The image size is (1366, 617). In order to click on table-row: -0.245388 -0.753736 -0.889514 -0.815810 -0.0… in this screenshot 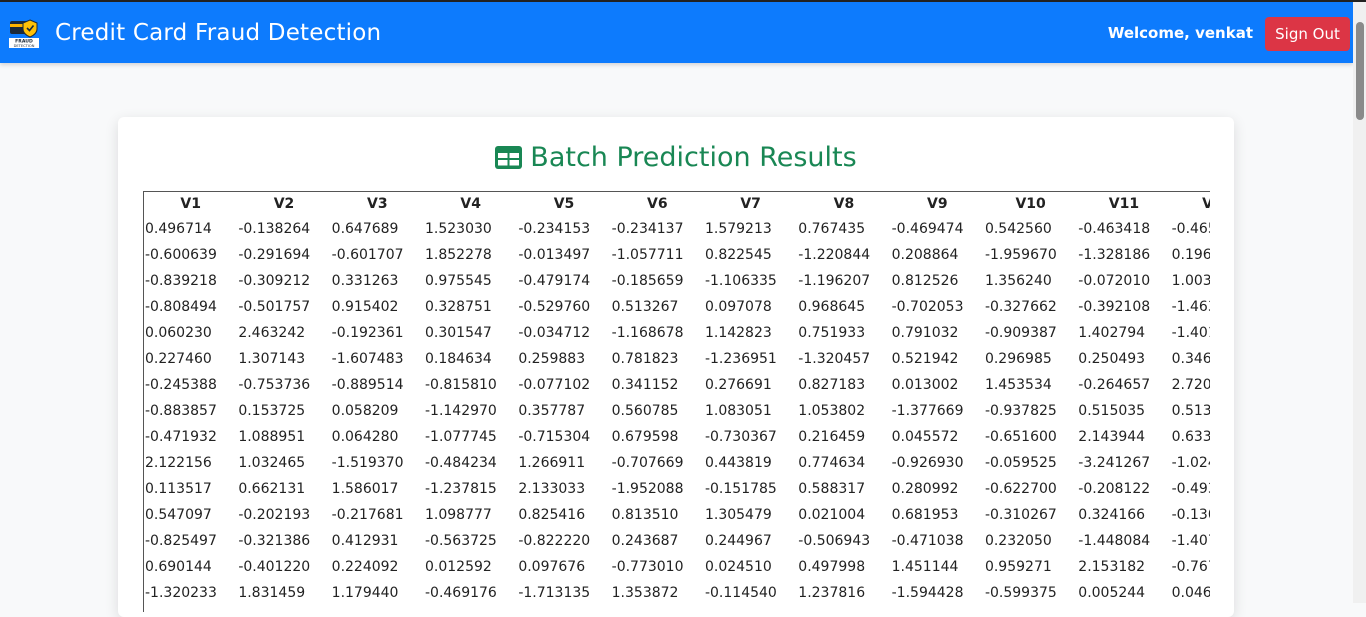, I will do `click(677, 385)`.